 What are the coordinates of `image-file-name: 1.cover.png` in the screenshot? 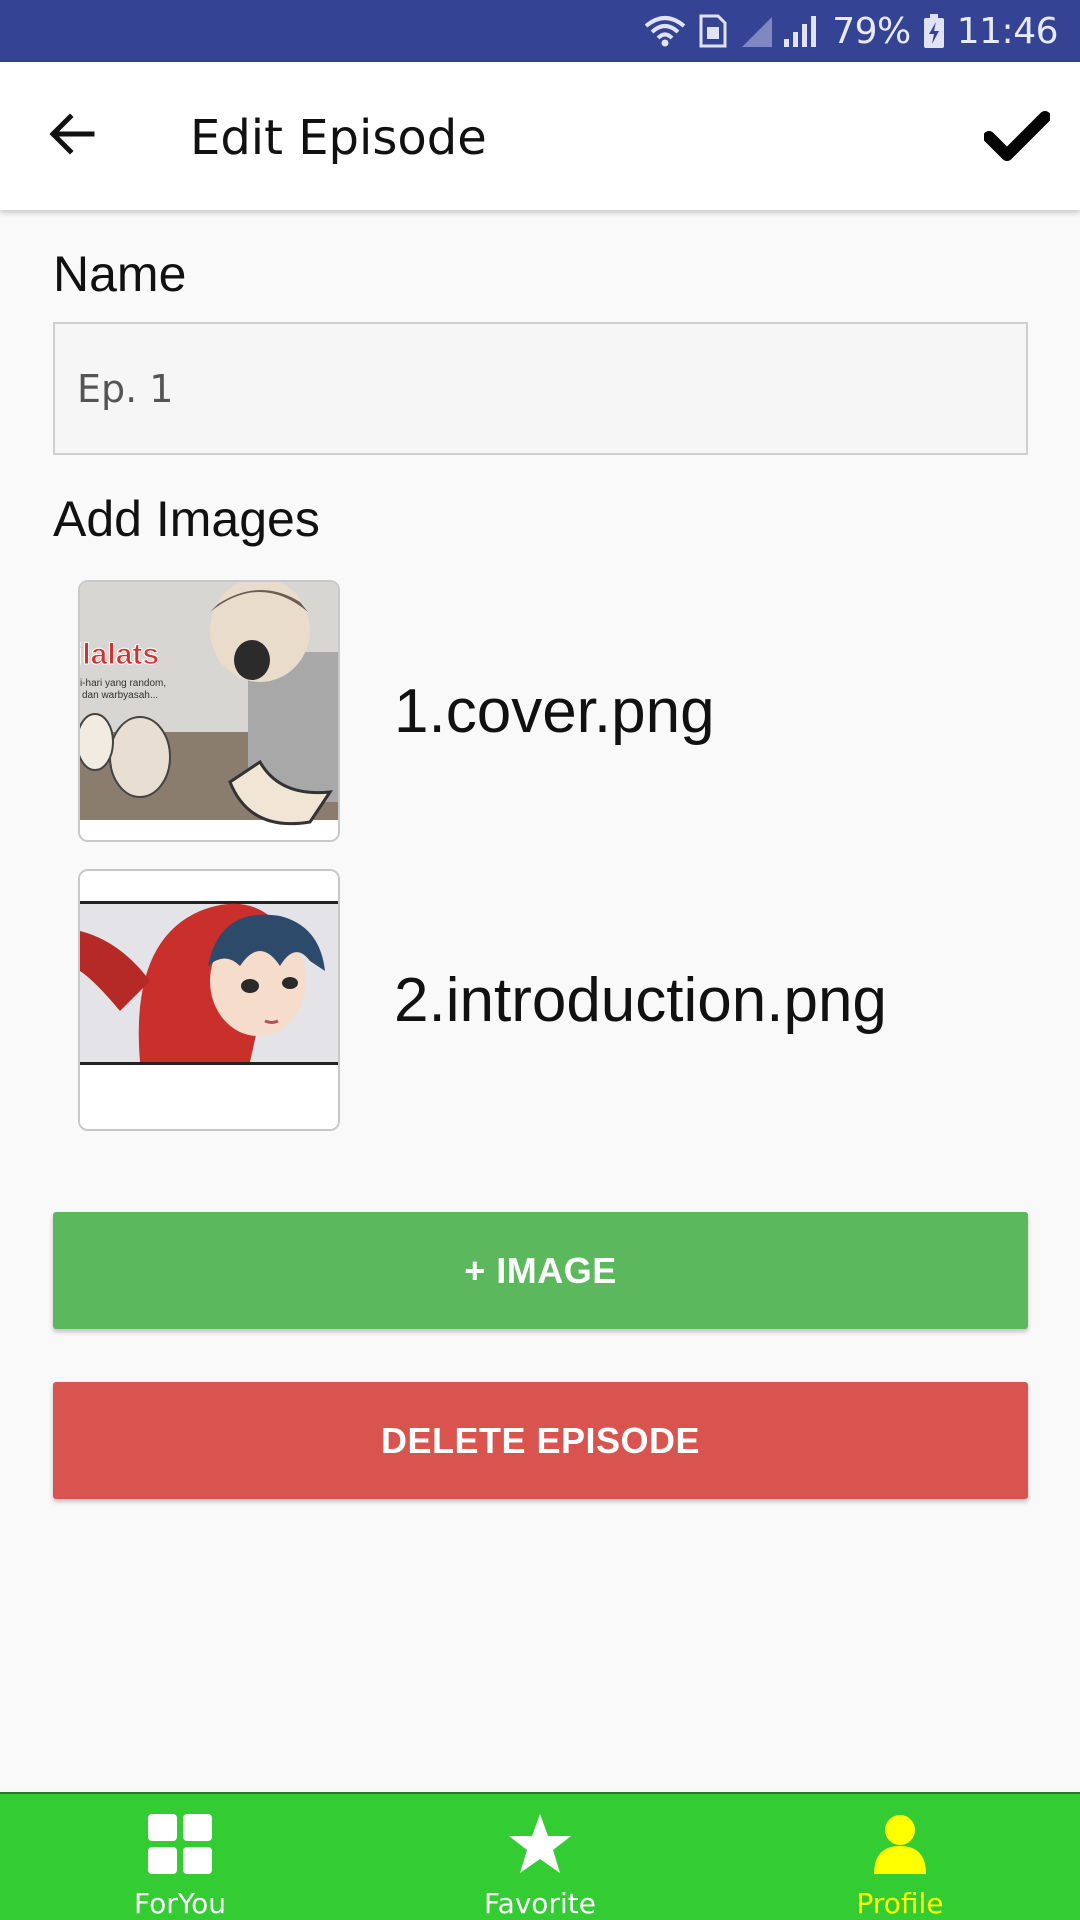 It's located at (554, 711).